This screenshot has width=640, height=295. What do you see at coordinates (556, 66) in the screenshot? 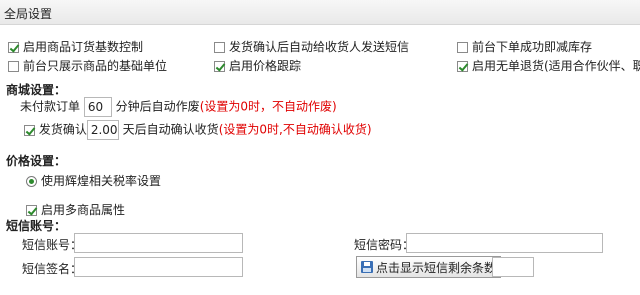
I see `check-label: 启用无单退货(适用合作伙伴、职员)` at bounding box center [556, 66].